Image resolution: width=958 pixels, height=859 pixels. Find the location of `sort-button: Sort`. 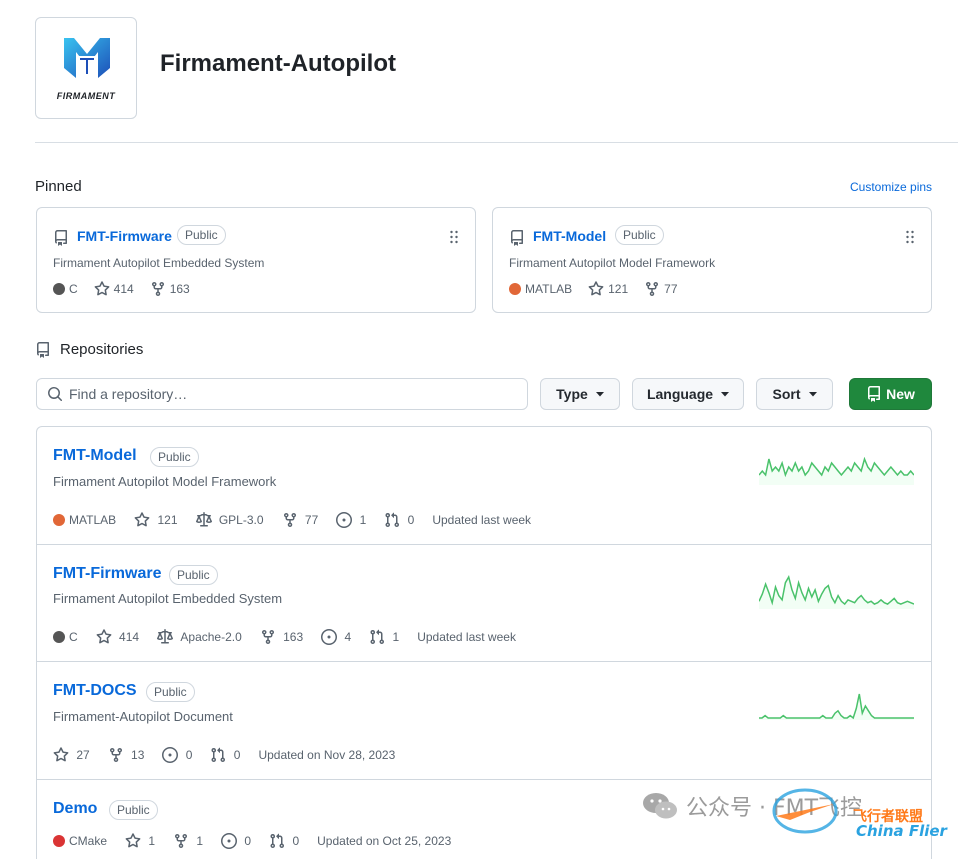

sort-button: Sort is located at coordinates (794, 394).